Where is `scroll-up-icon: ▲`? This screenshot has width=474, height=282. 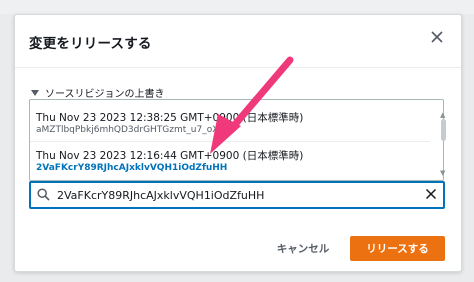 scroll-up-icon: ▲ is located at coordinates (442, 115).